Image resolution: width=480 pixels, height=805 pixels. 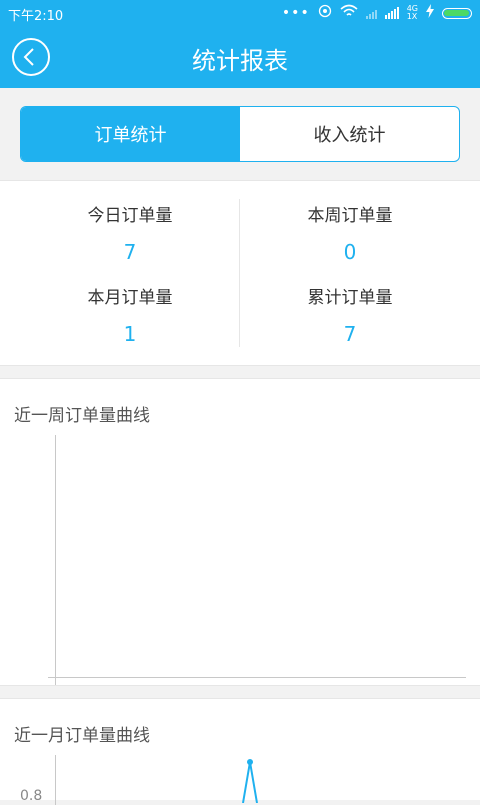 What do you see at coordinates (257, 677) in the screenshot?
I see `weekly-chart-x-axis` at bounding box center [257, 677].